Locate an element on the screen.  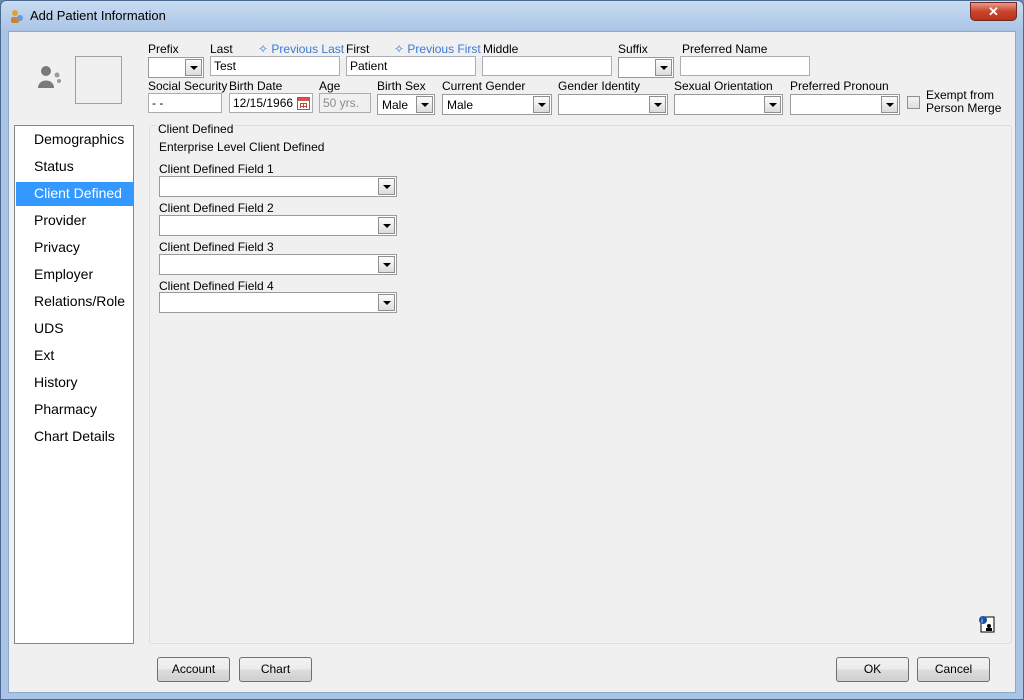
title-bar: Add Patient Information ✕ is located at coordinates (512, 16).